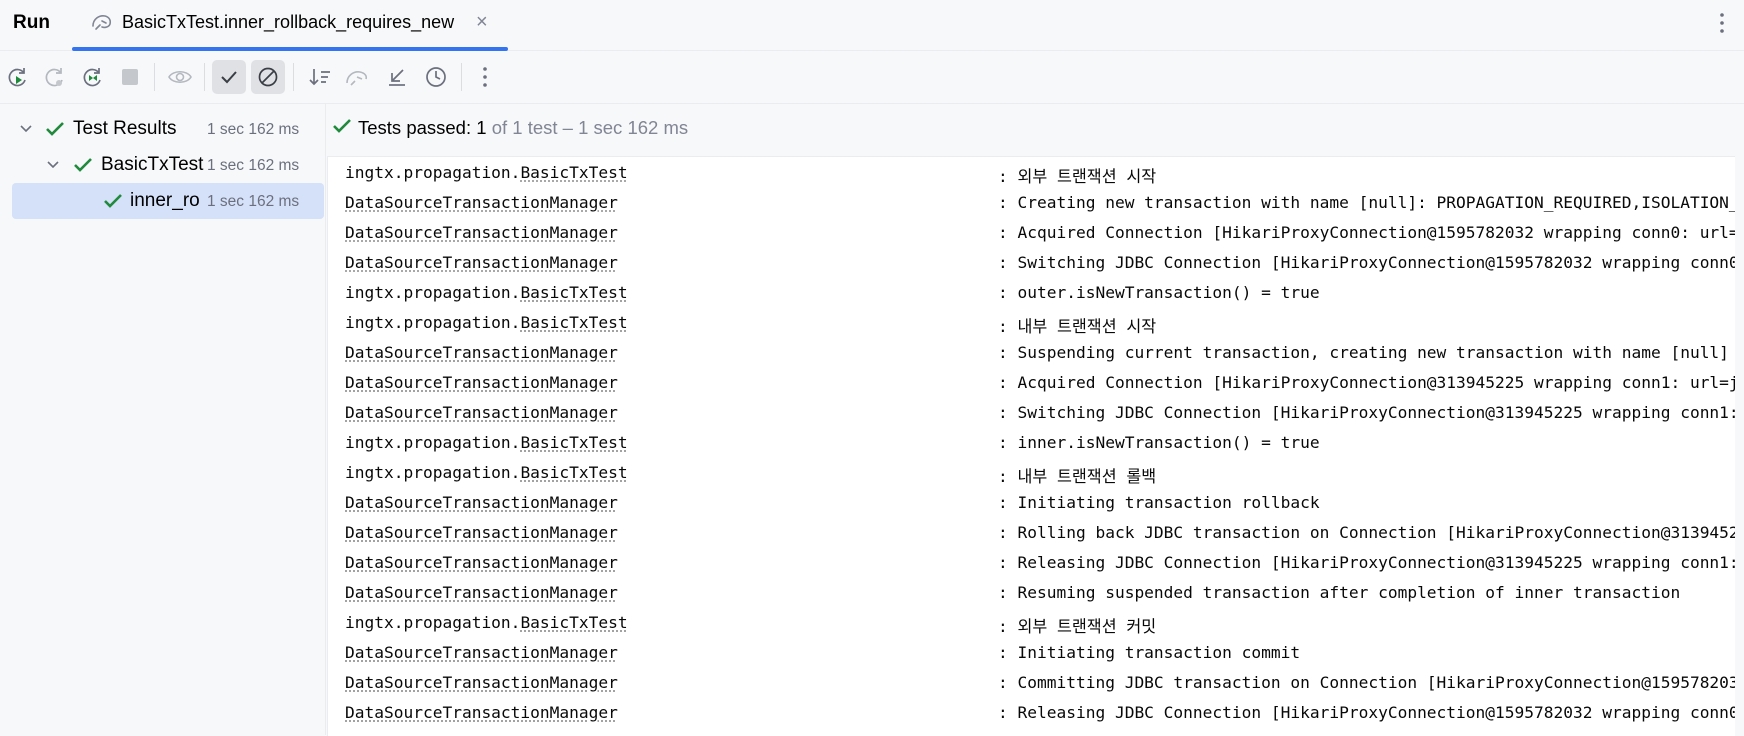 The height and width of the screenshot is (736, 1744). I want to click on status-count: 1, so click(481, 127).